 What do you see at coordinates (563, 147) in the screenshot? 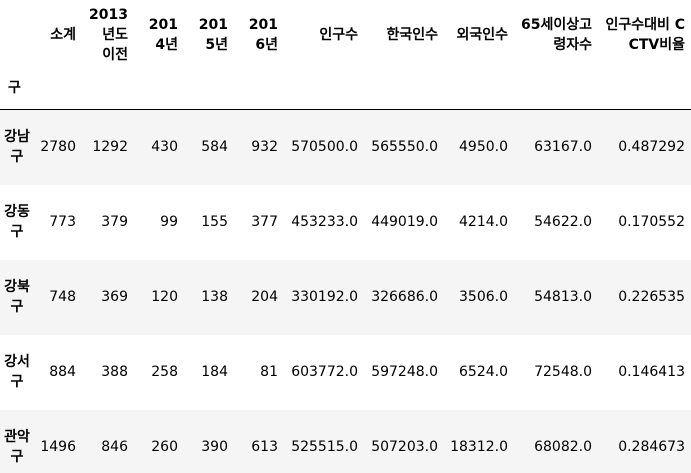
I see `table-cell: 63167.0` at bounding box center [563, 147].